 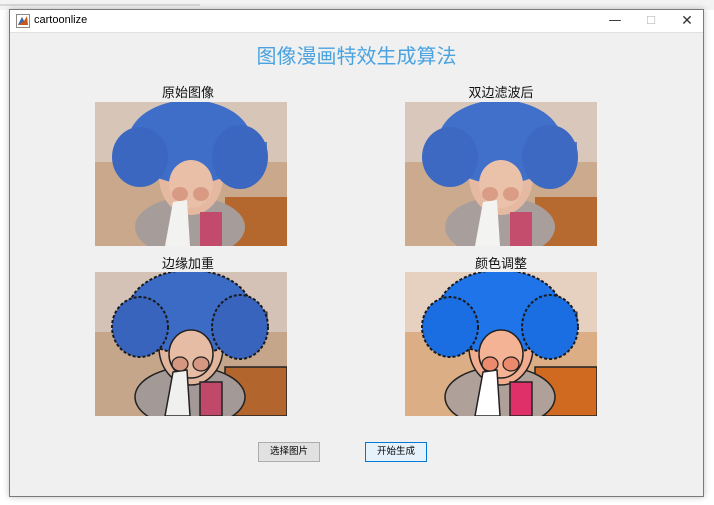 What do you see at coordinates (61, 20) in the screenshot?
I see `window-title: cartoonlize` at bounding box center [61, 20].